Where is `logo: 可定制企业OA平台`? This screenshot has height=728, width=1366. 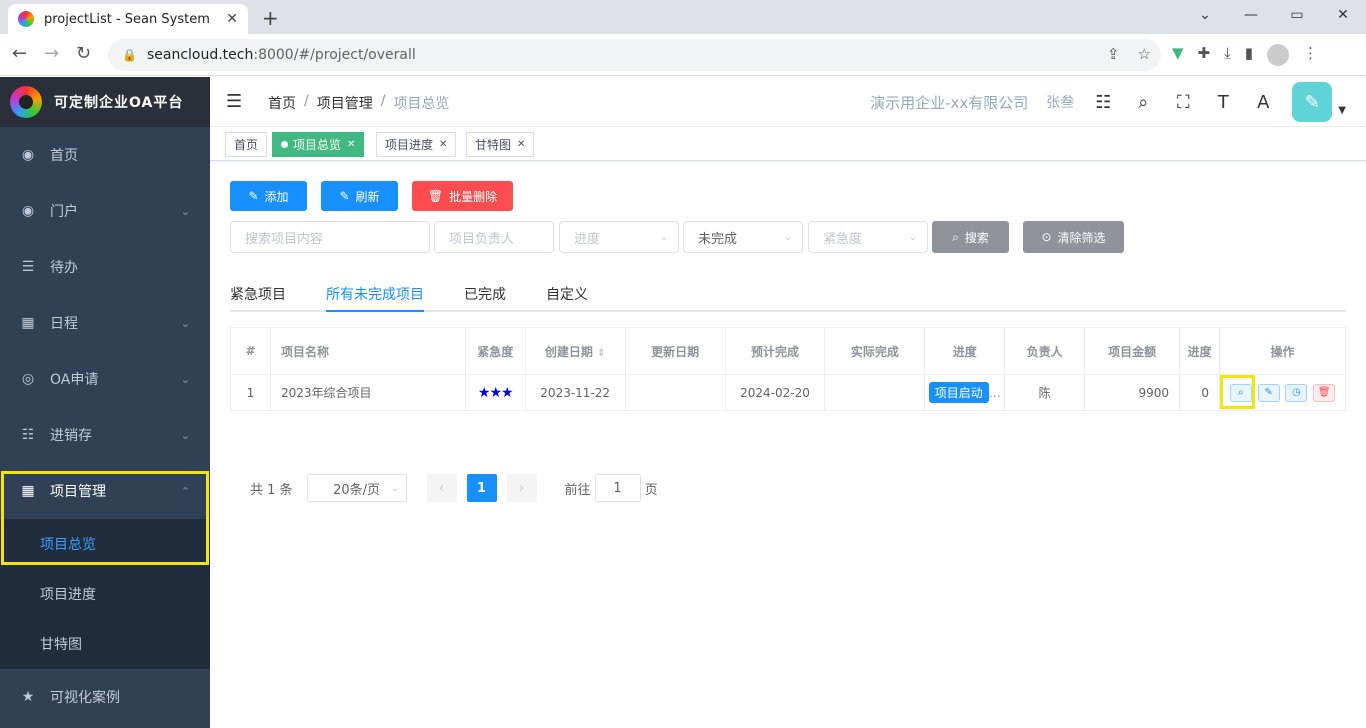 logo: 可定制企业OA平台 is located at coordinates (105, 102).